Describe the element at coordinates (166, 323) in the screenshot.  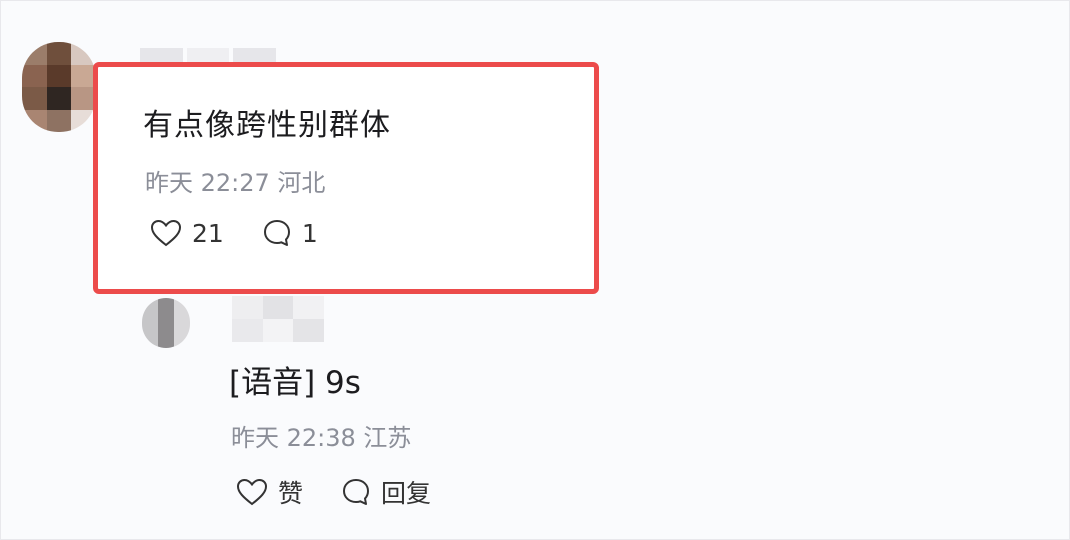
I see `reply-avatar` at that location.